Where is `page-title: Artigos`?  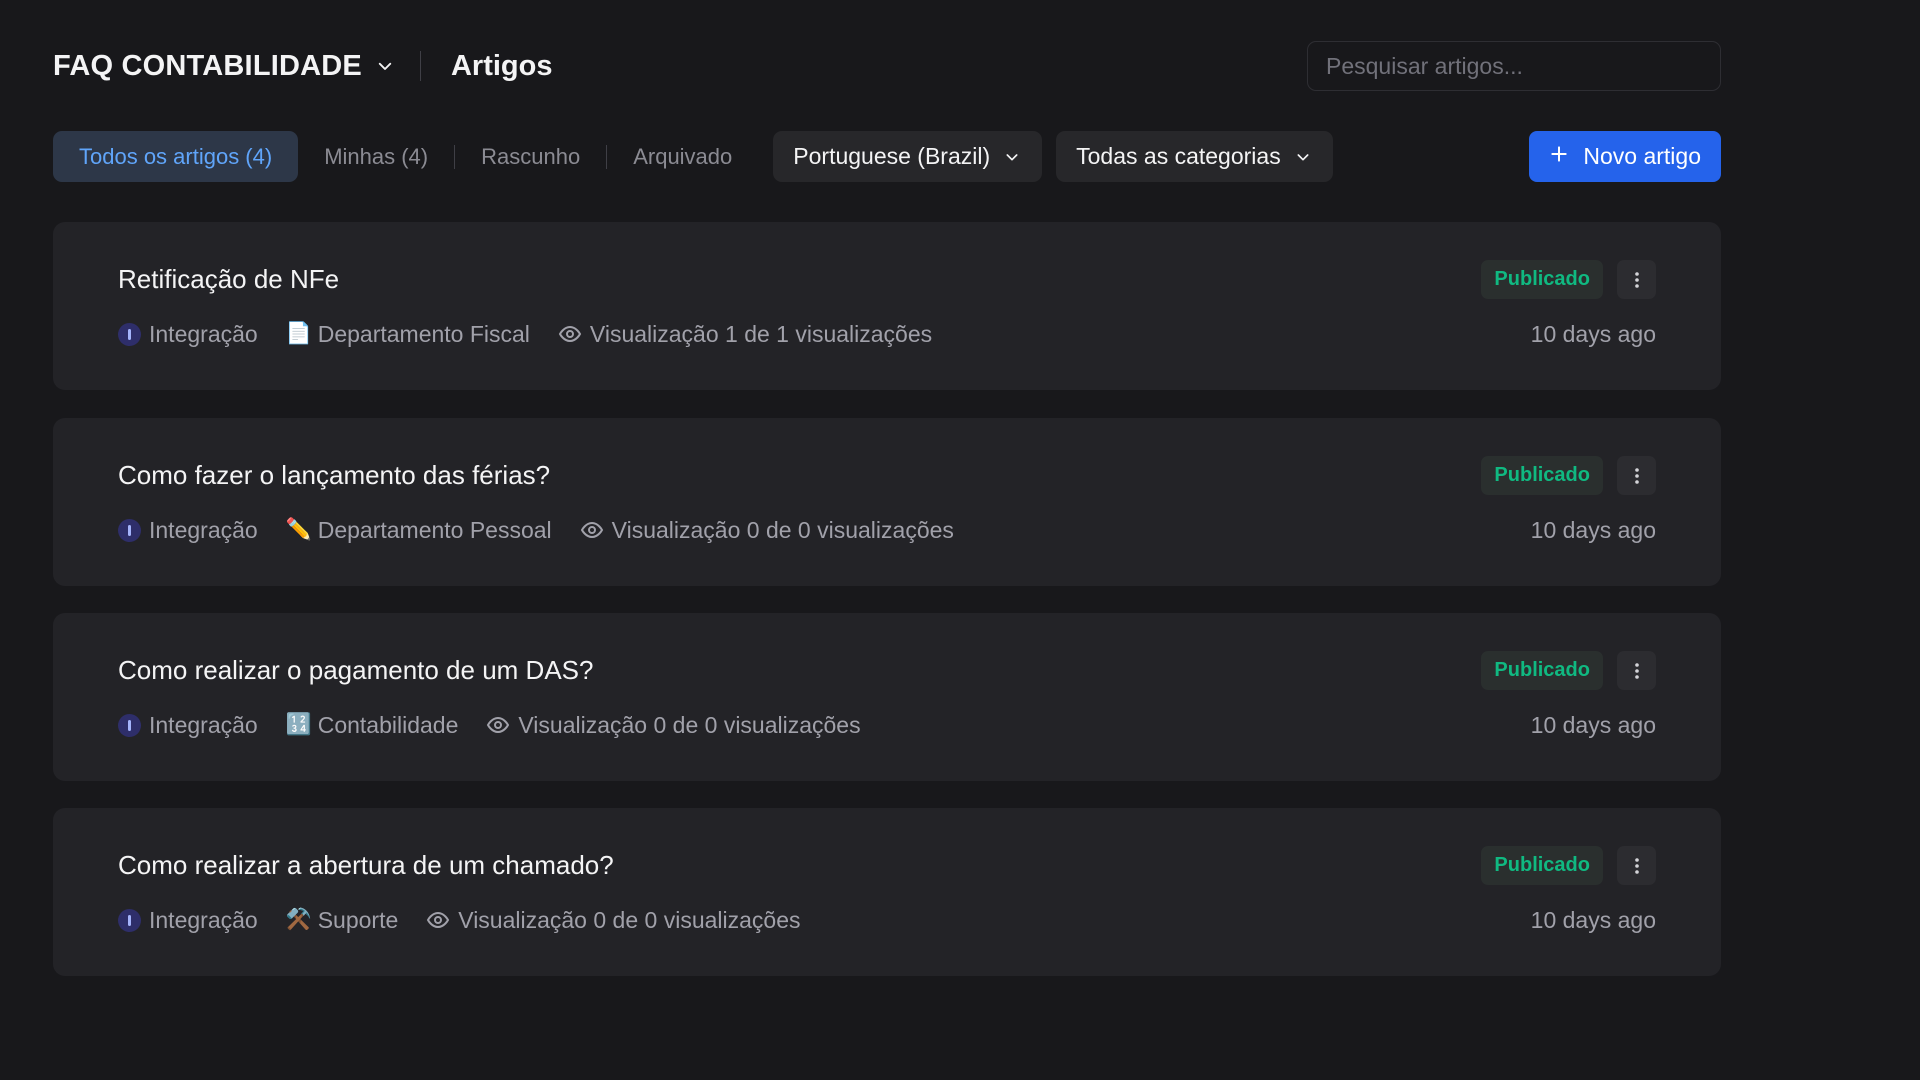 page-title: Artigos is located at coordinates (501, 65).